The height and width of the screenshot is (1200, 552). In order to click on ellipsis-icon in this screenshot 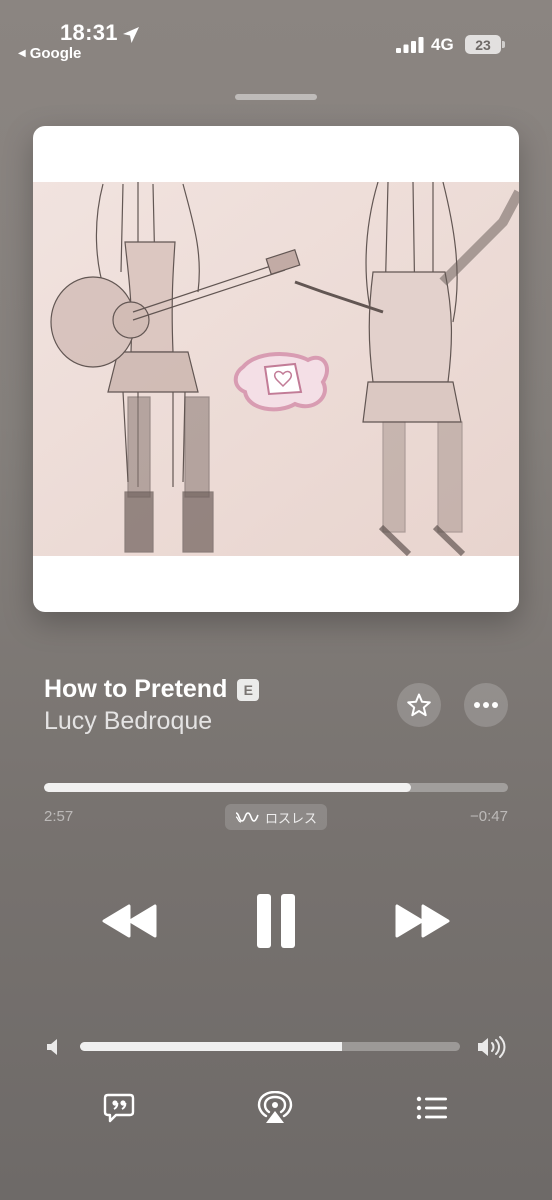, I will do `click(486, 705)`.